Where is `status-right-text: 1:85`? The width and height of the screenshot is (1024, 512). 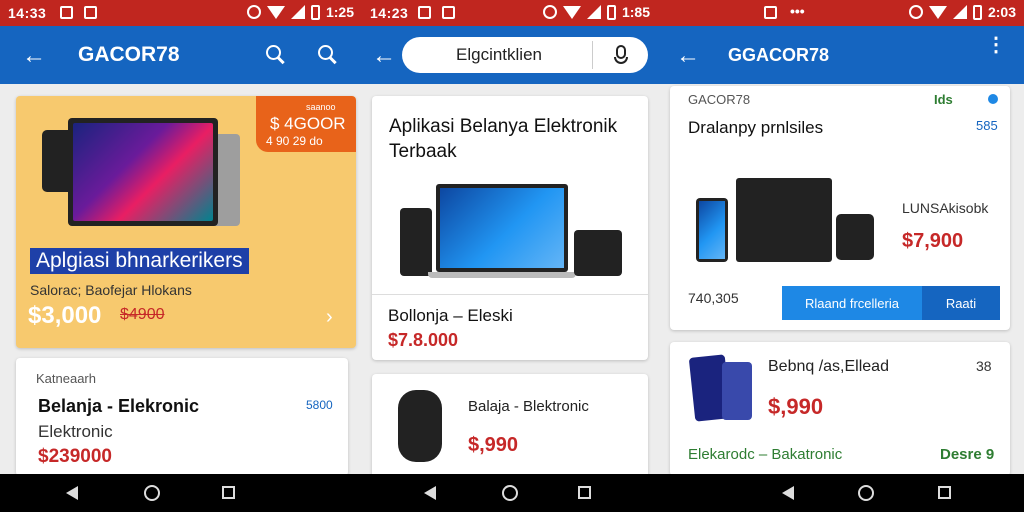 status-right-text: 1:85 is located at coordinates (635, 12).